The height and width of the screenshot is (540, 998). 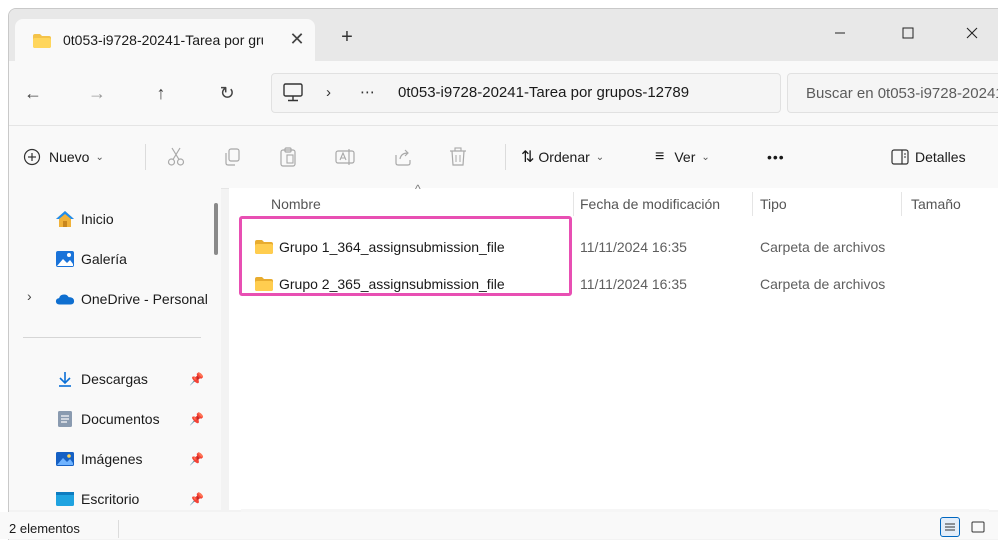 I want to click on sort-button: ⇅ Ordenar ⌄, so click(x=562, y=157).